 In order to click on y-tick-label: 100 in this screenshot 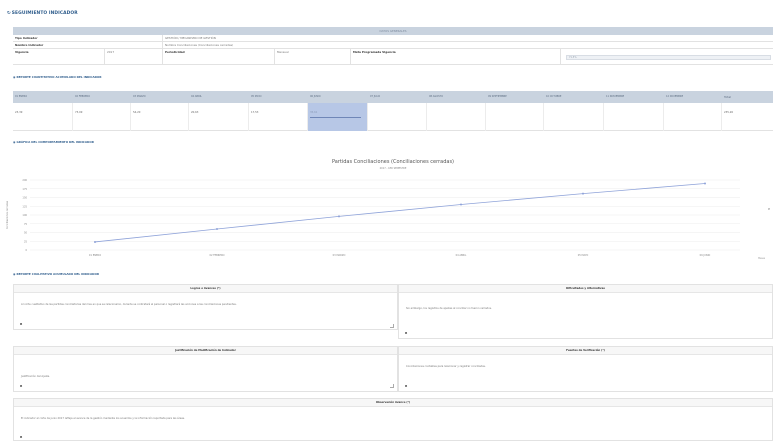, I will do `click(24, 215)`.